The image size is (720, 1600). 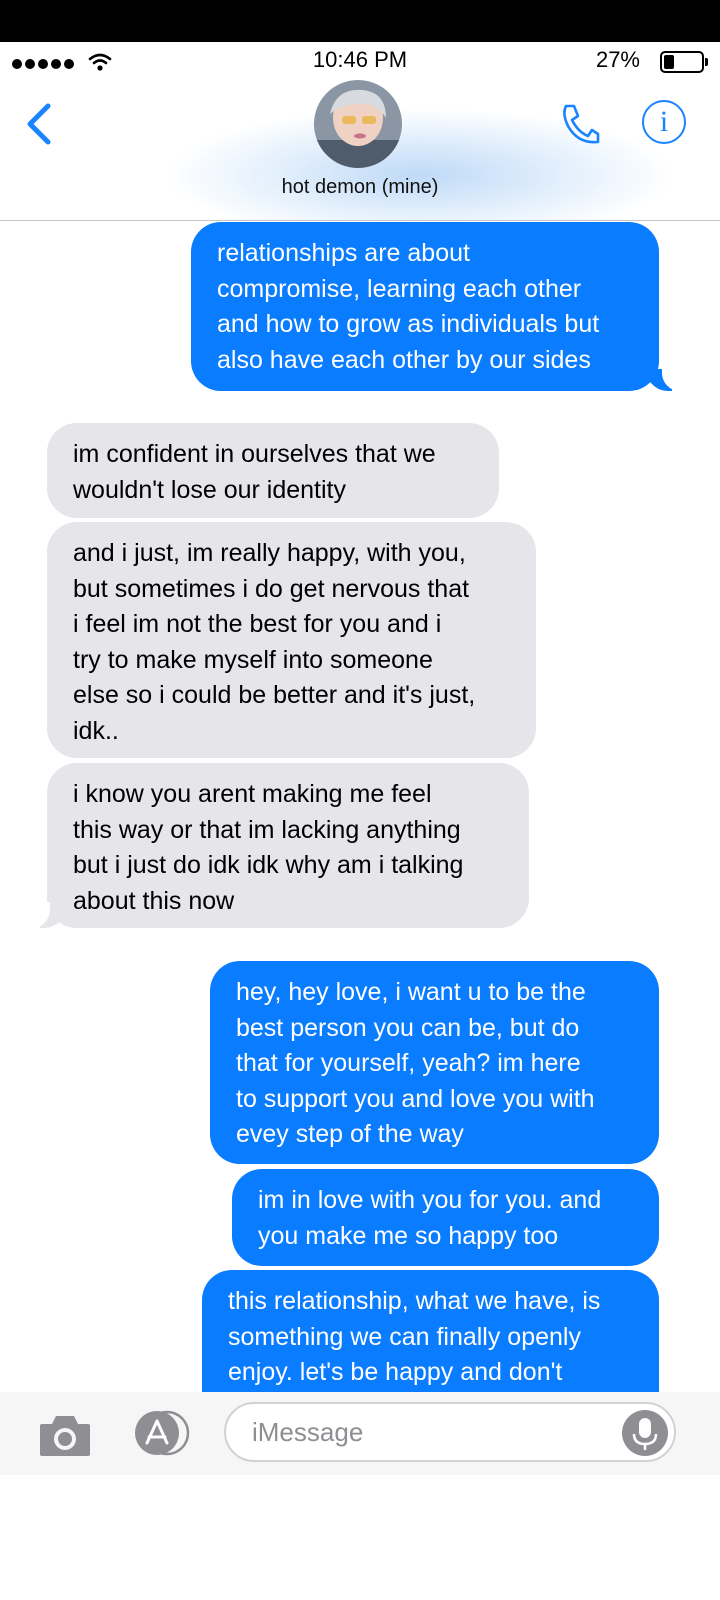 I want to click on message-composer: iMessage, so click(x=360, y=1433).